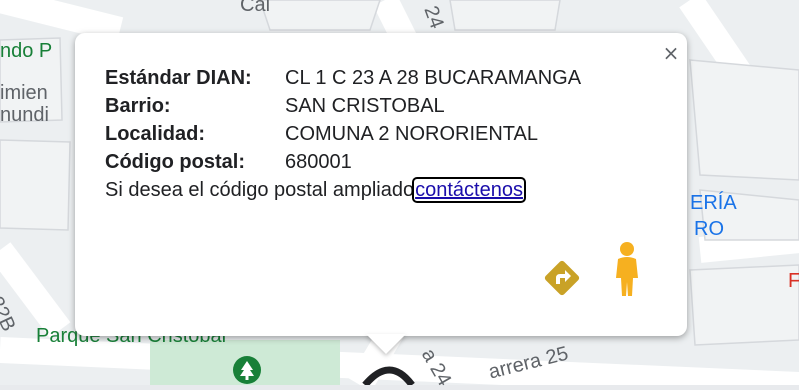 Image resolution: width=799 pixels, height=390 pixels. I want to click on row-localidad: Localidad: COMUNA 2 NORORIENTAL, so click(343, 134).